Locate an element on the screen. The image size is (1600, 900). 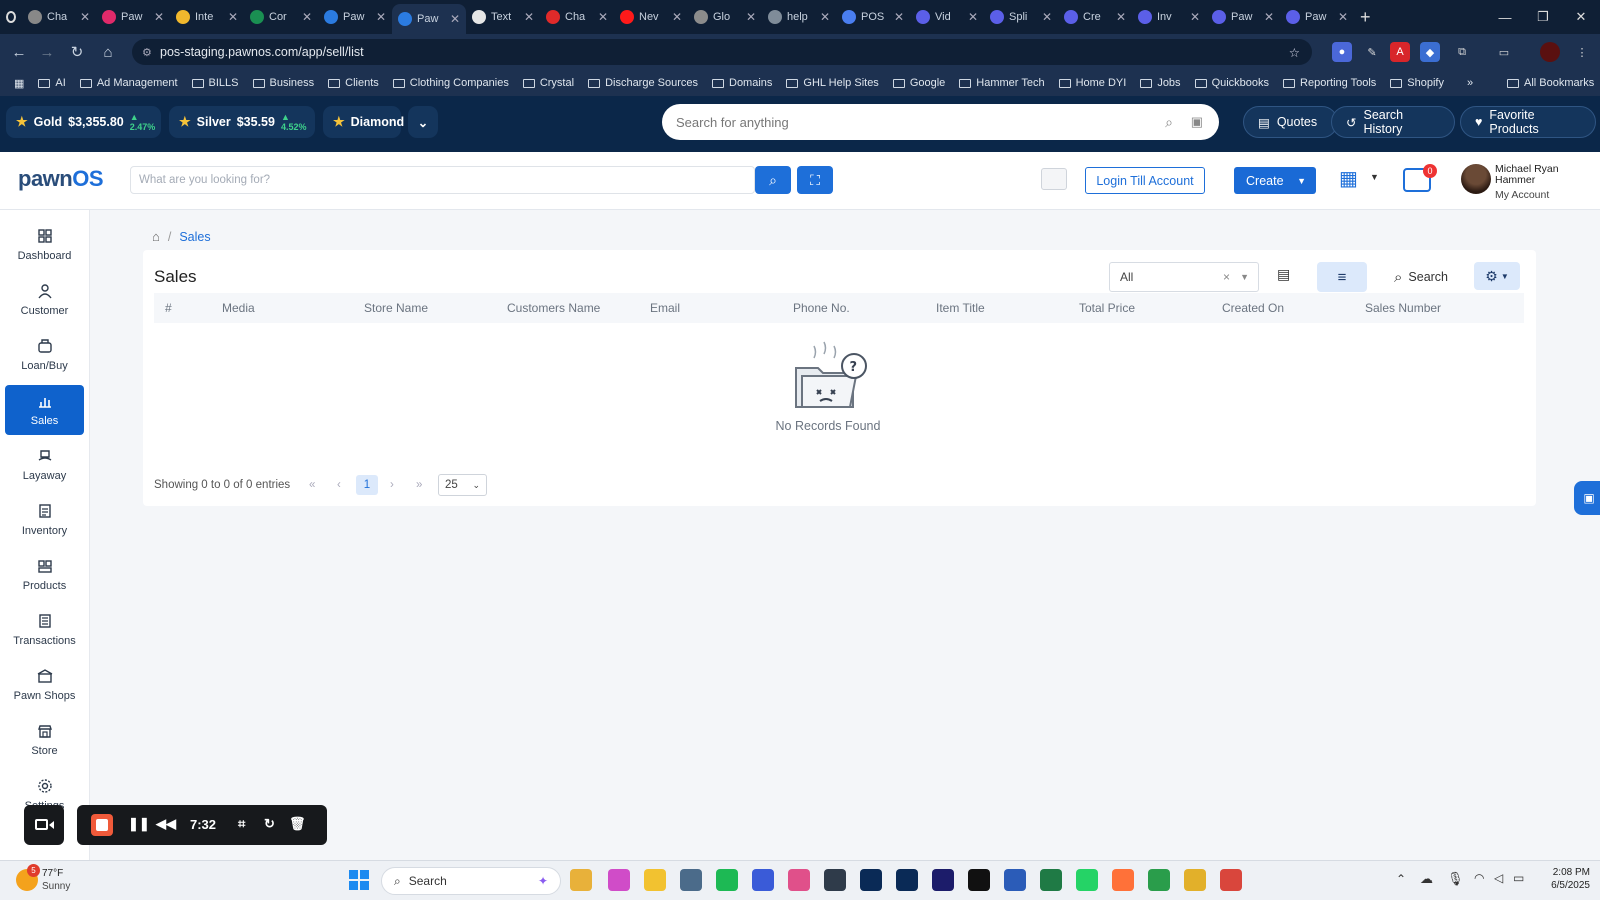
chat-bubble-icon: ▣ is located at coordinates (1587, 498).